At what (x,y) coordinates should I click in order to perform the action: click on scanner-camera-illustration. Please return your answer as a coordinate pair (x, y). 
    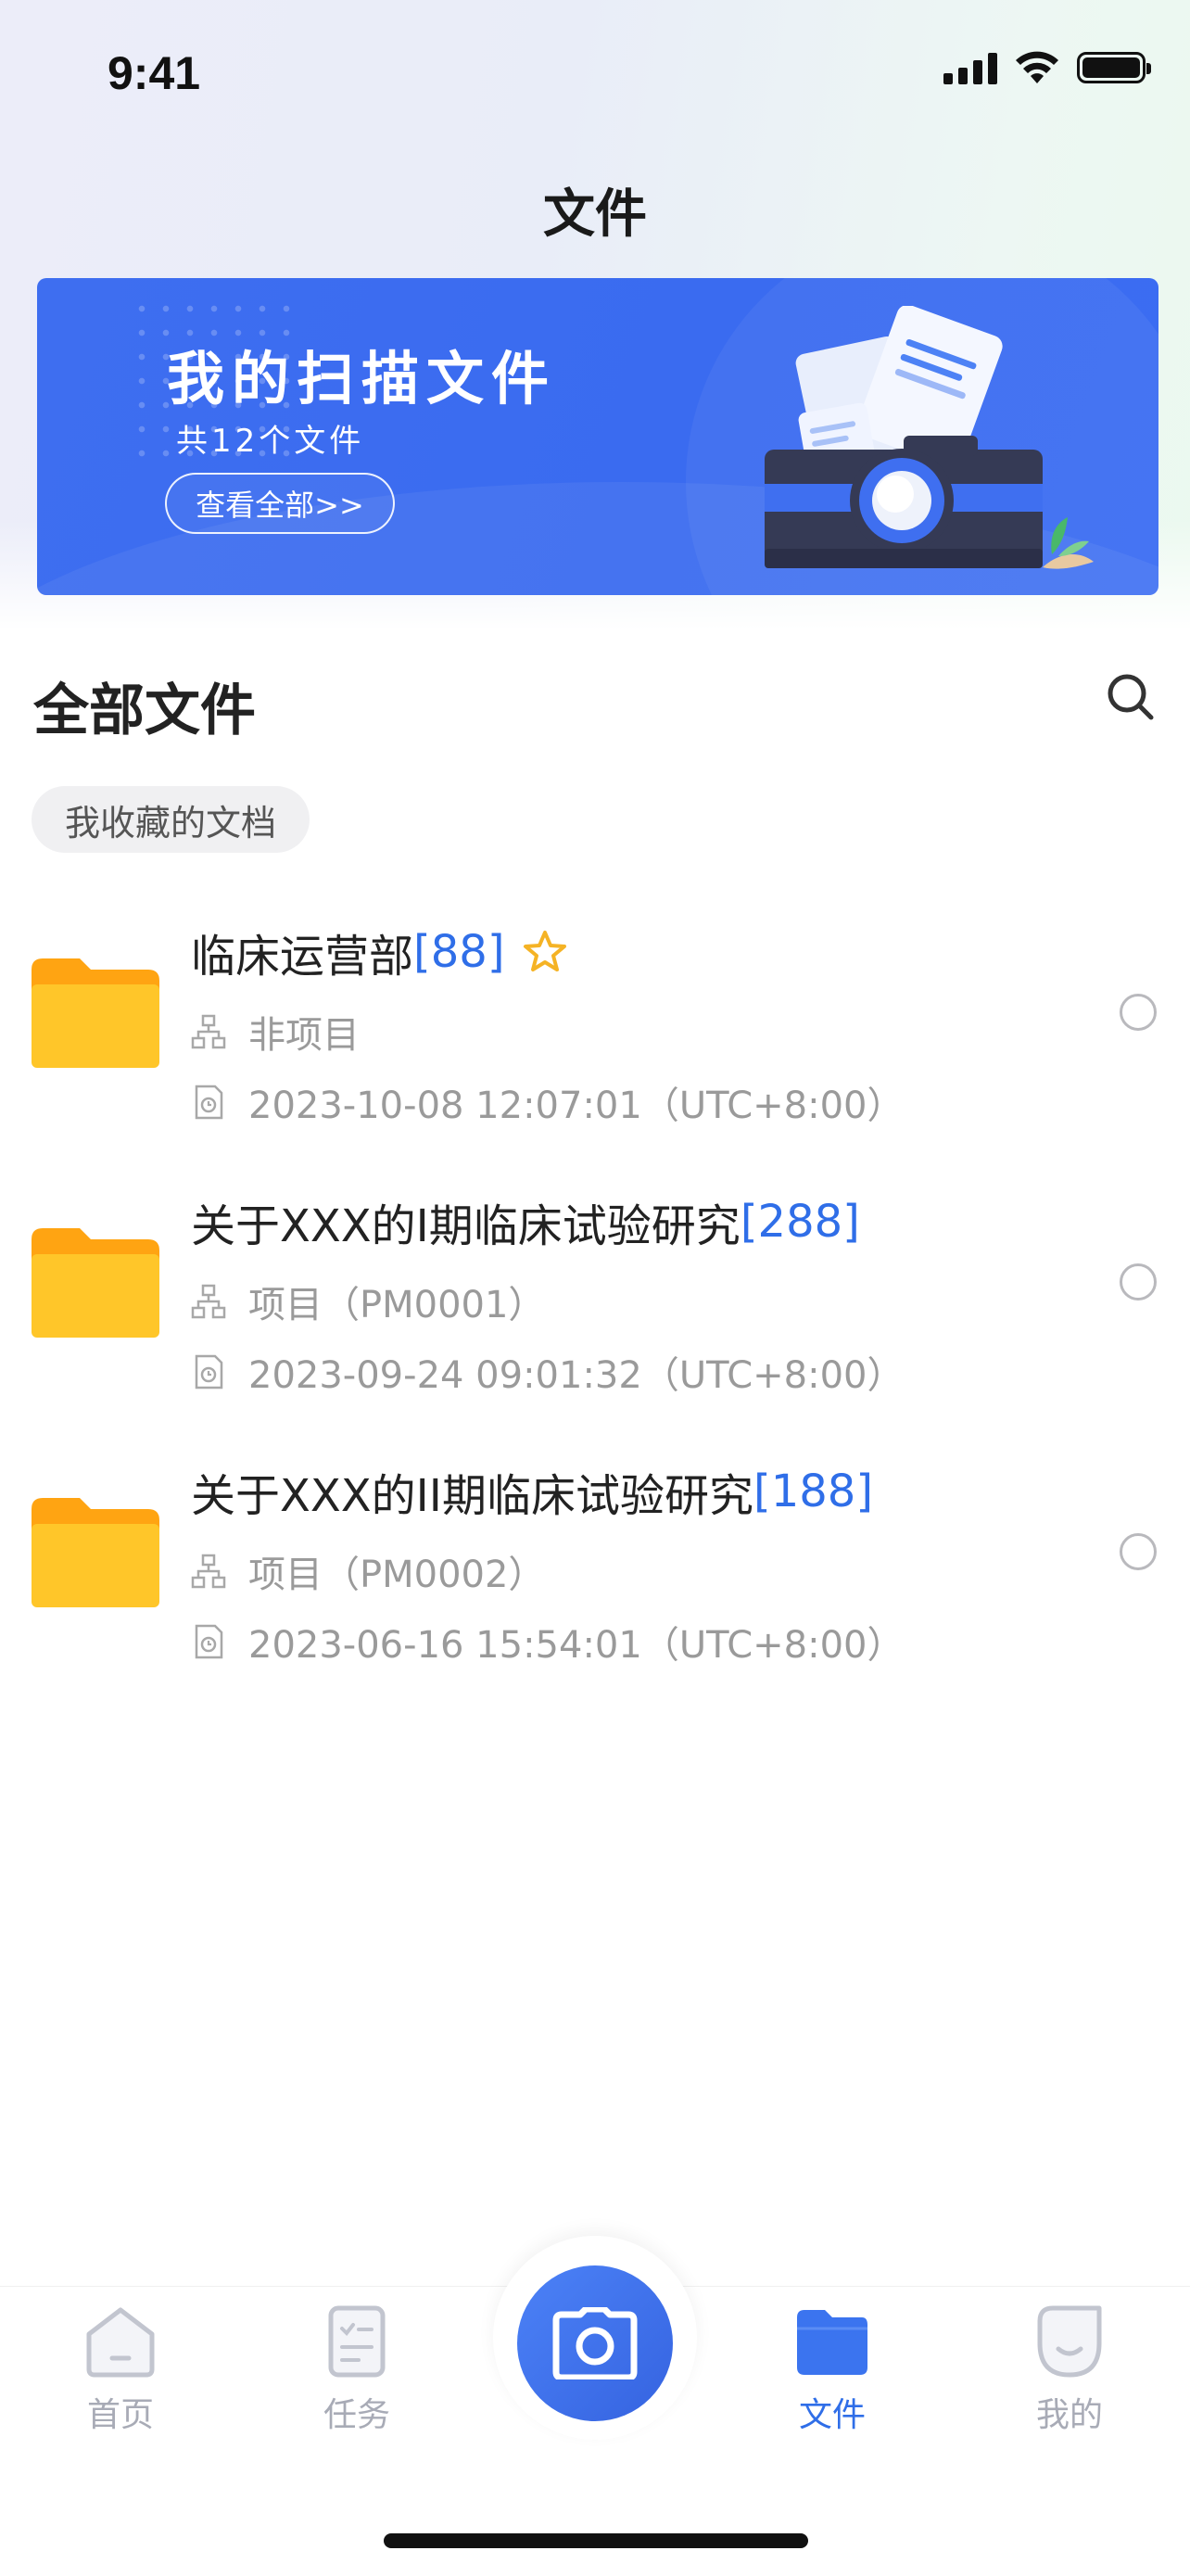
    Looking at the image, I should click on (929, 437).